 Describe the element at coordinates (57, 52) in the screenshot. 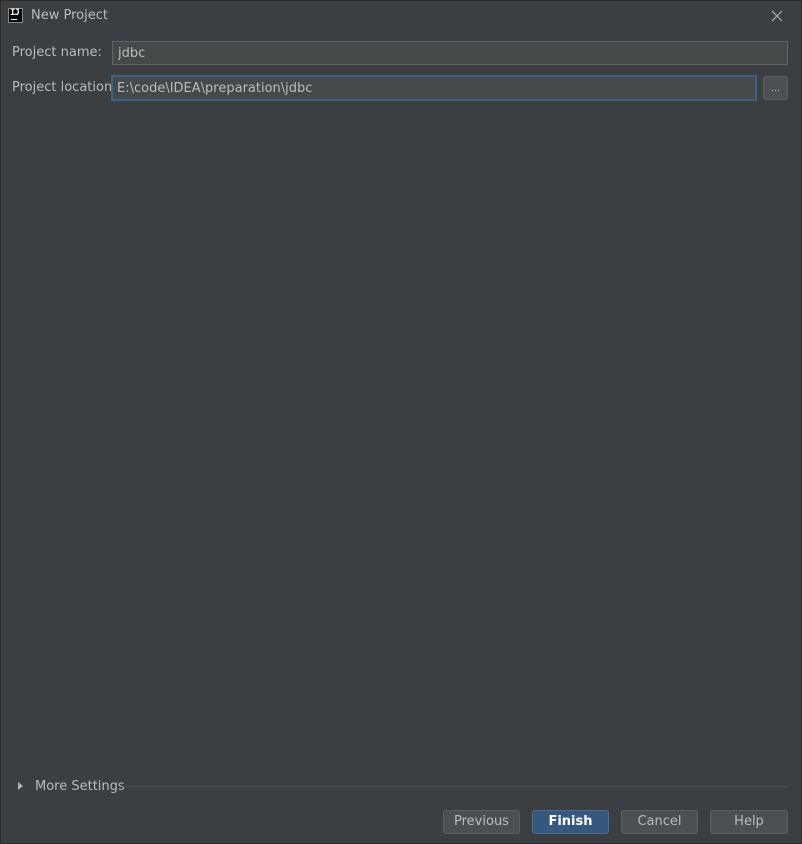

I see `project-name-label: Project name:` at that location.